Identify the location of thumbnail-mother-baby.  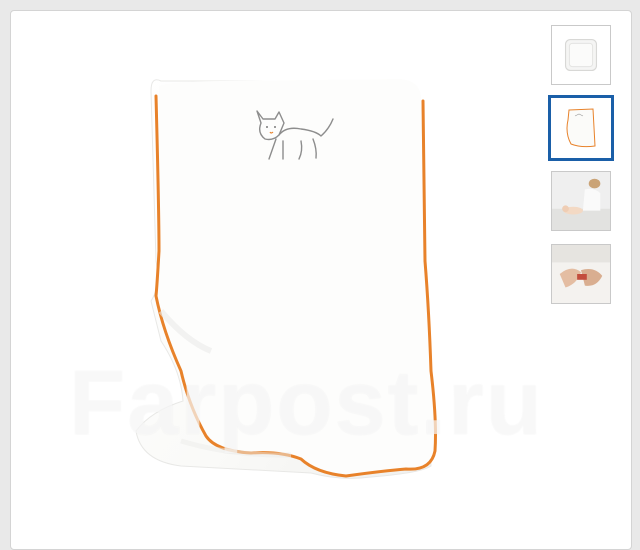
(581, 201).